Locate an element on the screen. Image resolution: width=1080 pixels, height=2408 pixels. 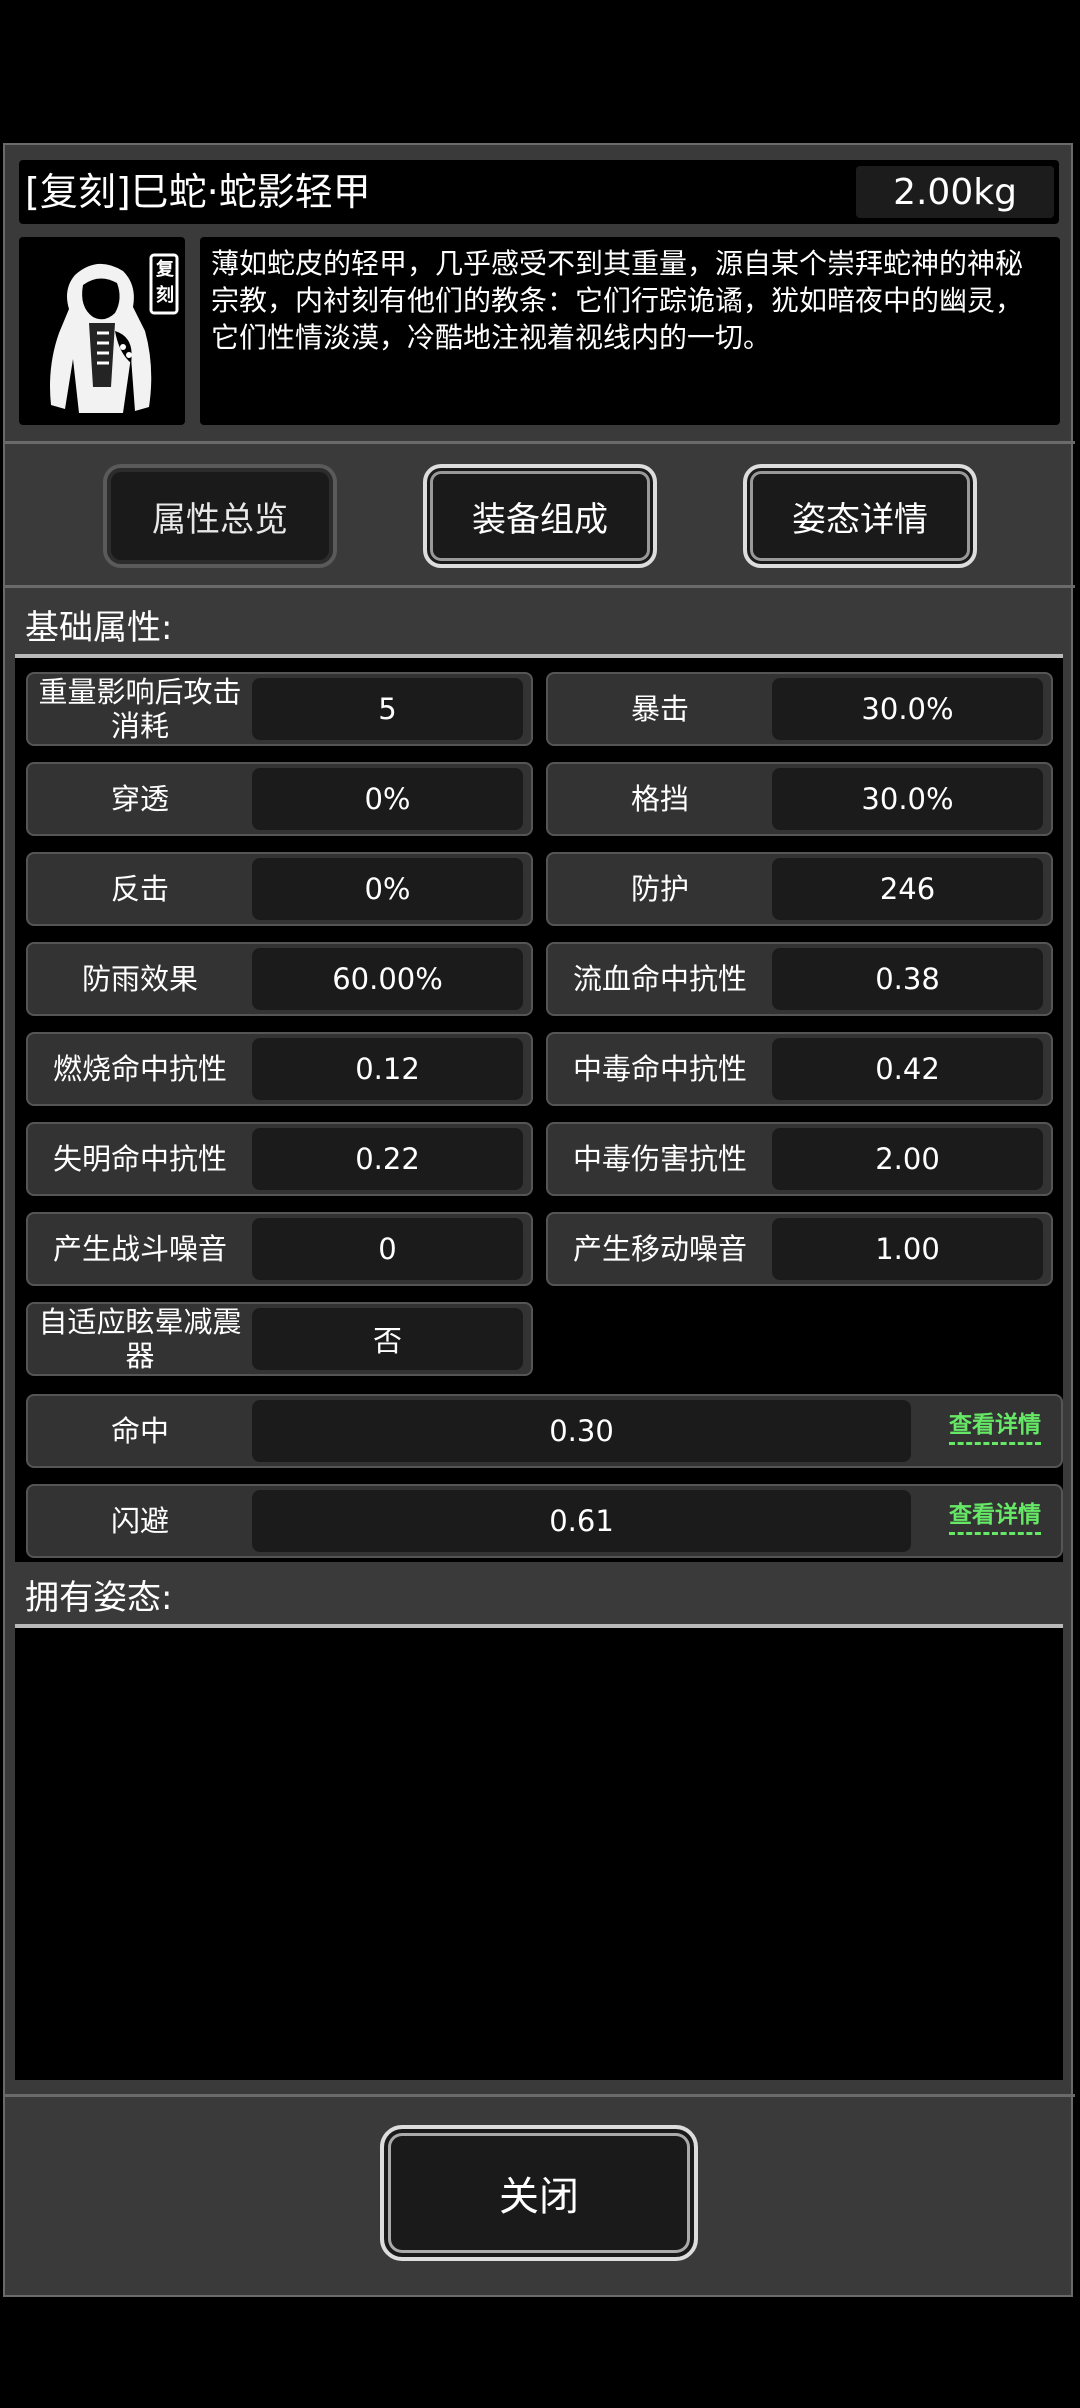
stat-row: 暴击 30.0% is located at coordinates (799, 709).